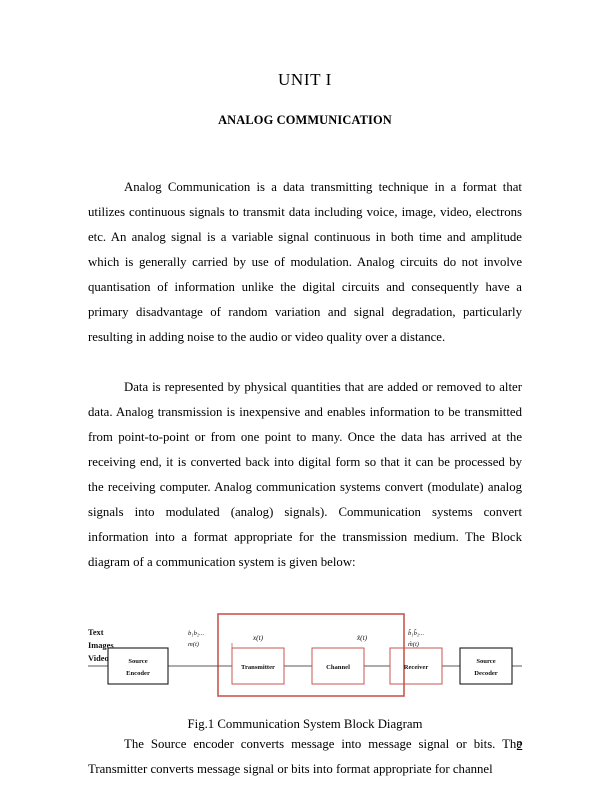 The height and width of the screenshot is (792, 612). Describe the element at coordinates (305, 120) in the screenshot. I see `section-title: ANALOG COMMUNICATION` at that location.